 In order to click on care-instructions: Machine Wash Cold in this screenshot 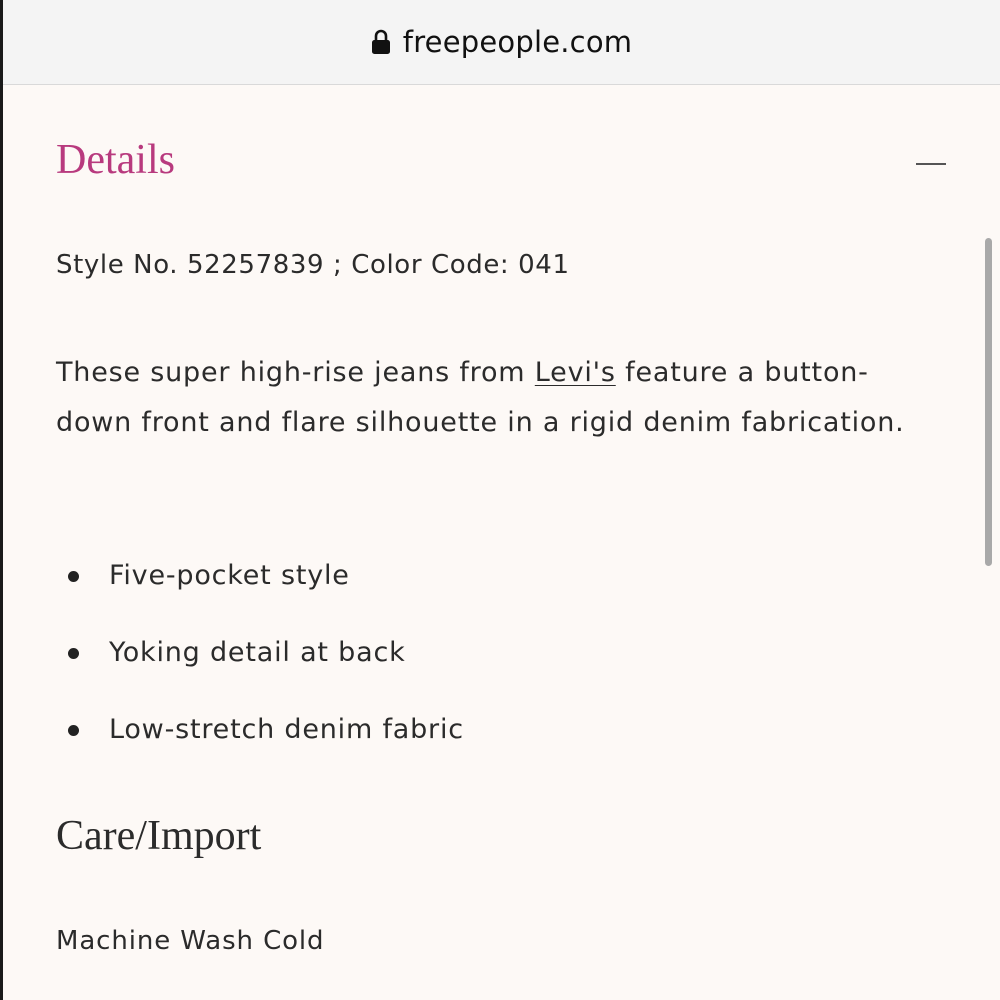, I will do `click(190, 941)`.